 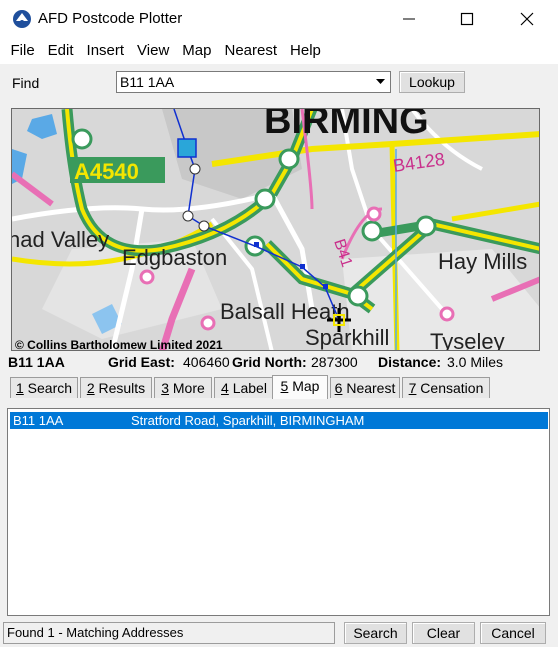 I want to click on distance-label: Distance:, so click(x=410, y=362).